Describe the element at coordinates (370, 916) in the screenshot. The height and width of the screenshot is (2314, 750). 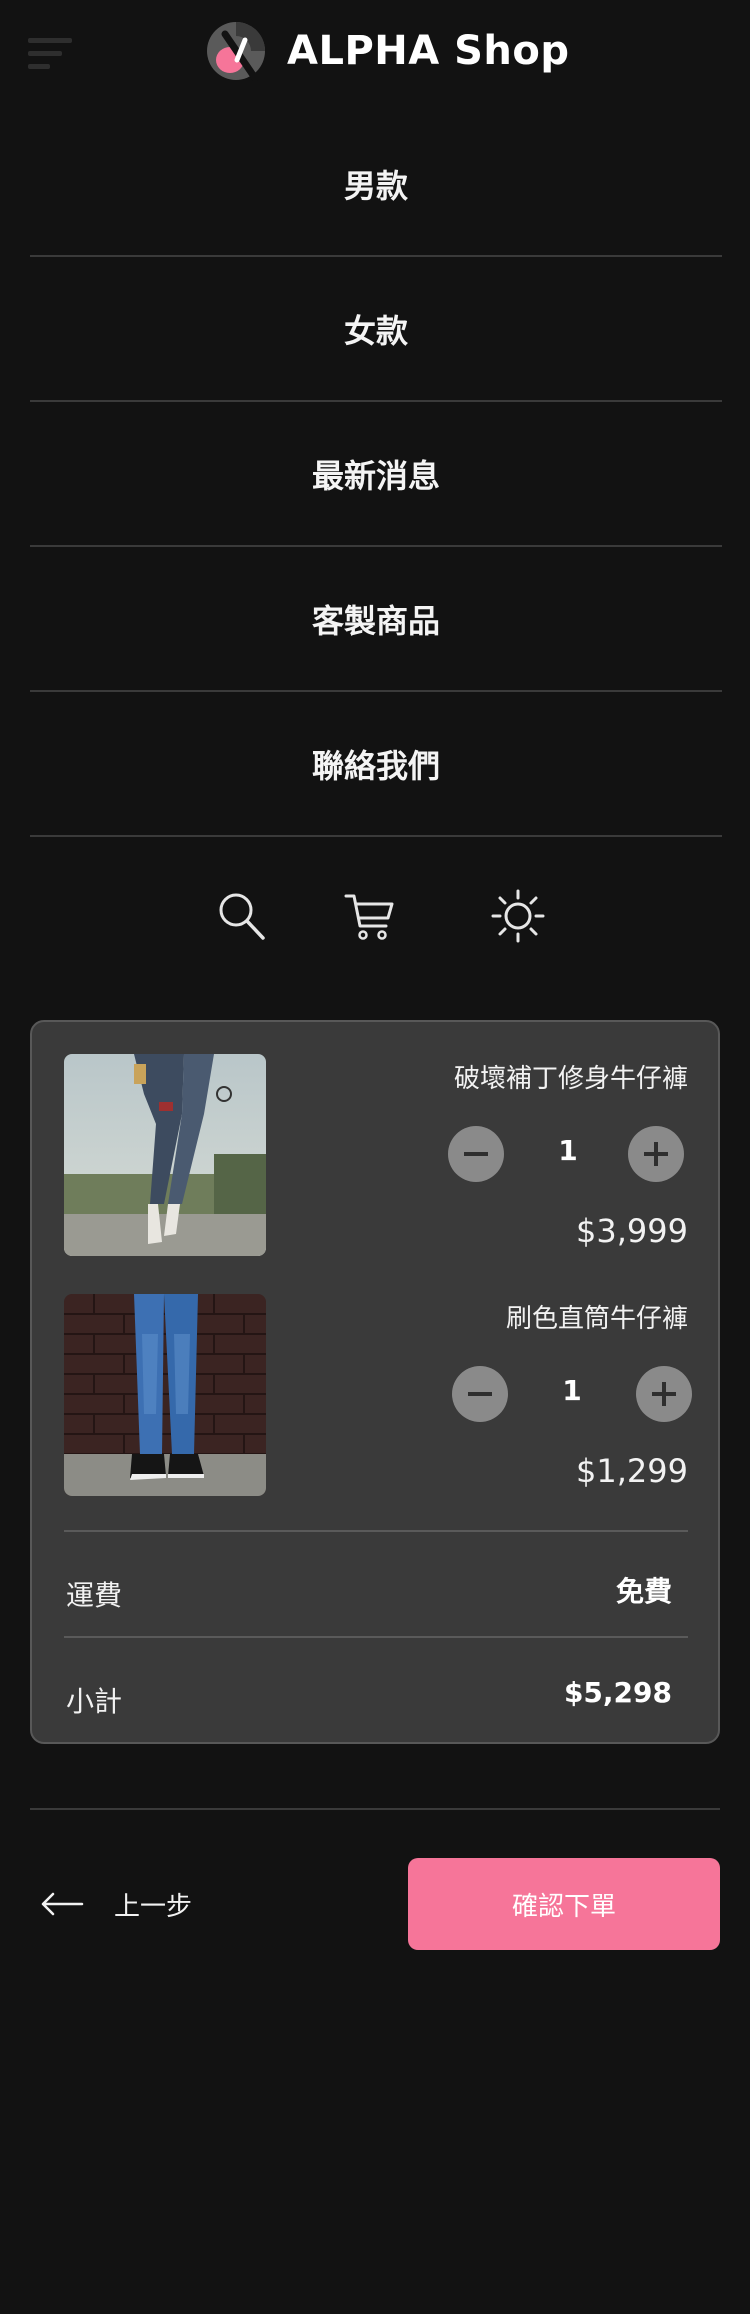
I see `cart-icon` at that location.